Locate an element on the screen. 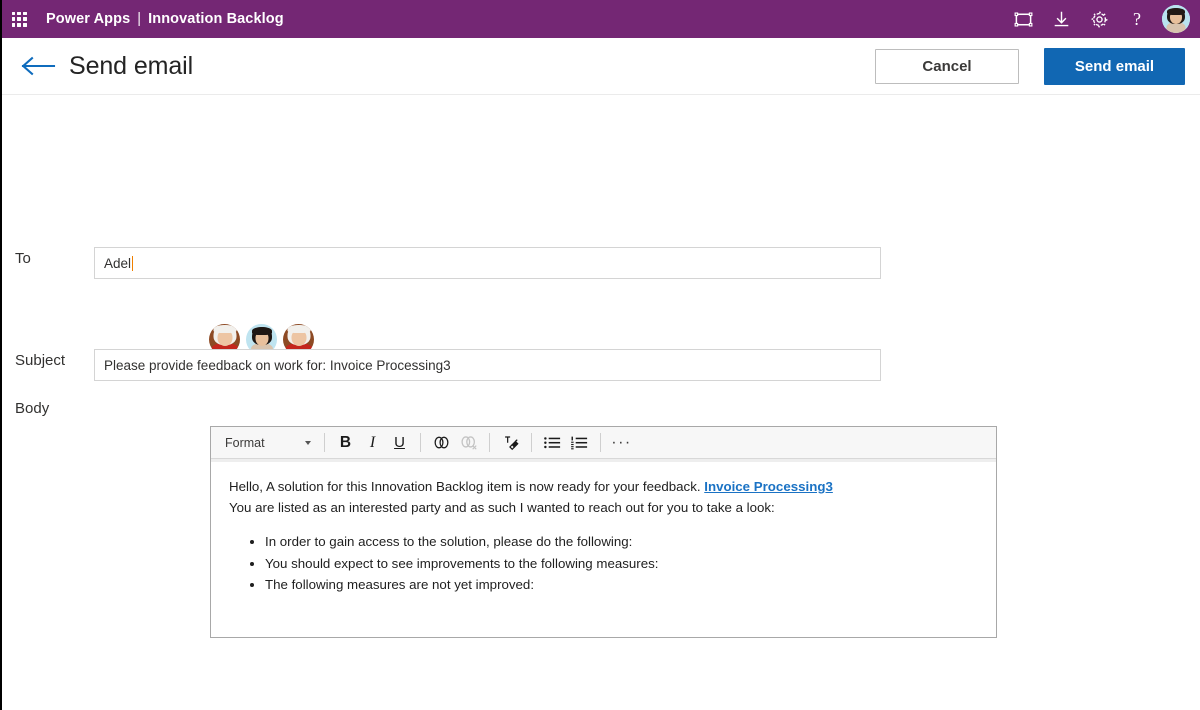  suite-branding: Power Apps | Innovation Backlog is located at coordinates (165, 19).